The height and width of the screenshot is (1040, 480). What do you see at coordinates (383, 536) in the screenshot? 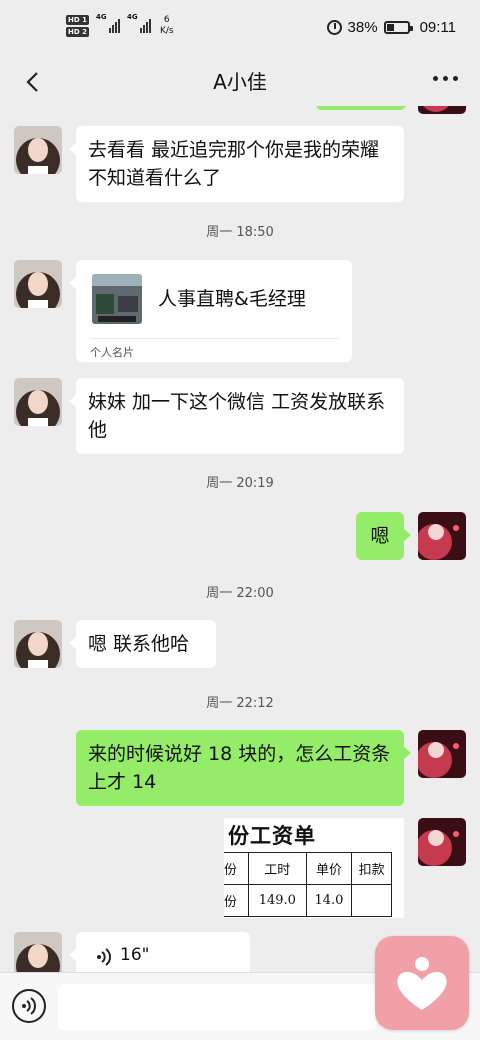
I see `message-bubble: 嗯` at bounding box center [383, 536].